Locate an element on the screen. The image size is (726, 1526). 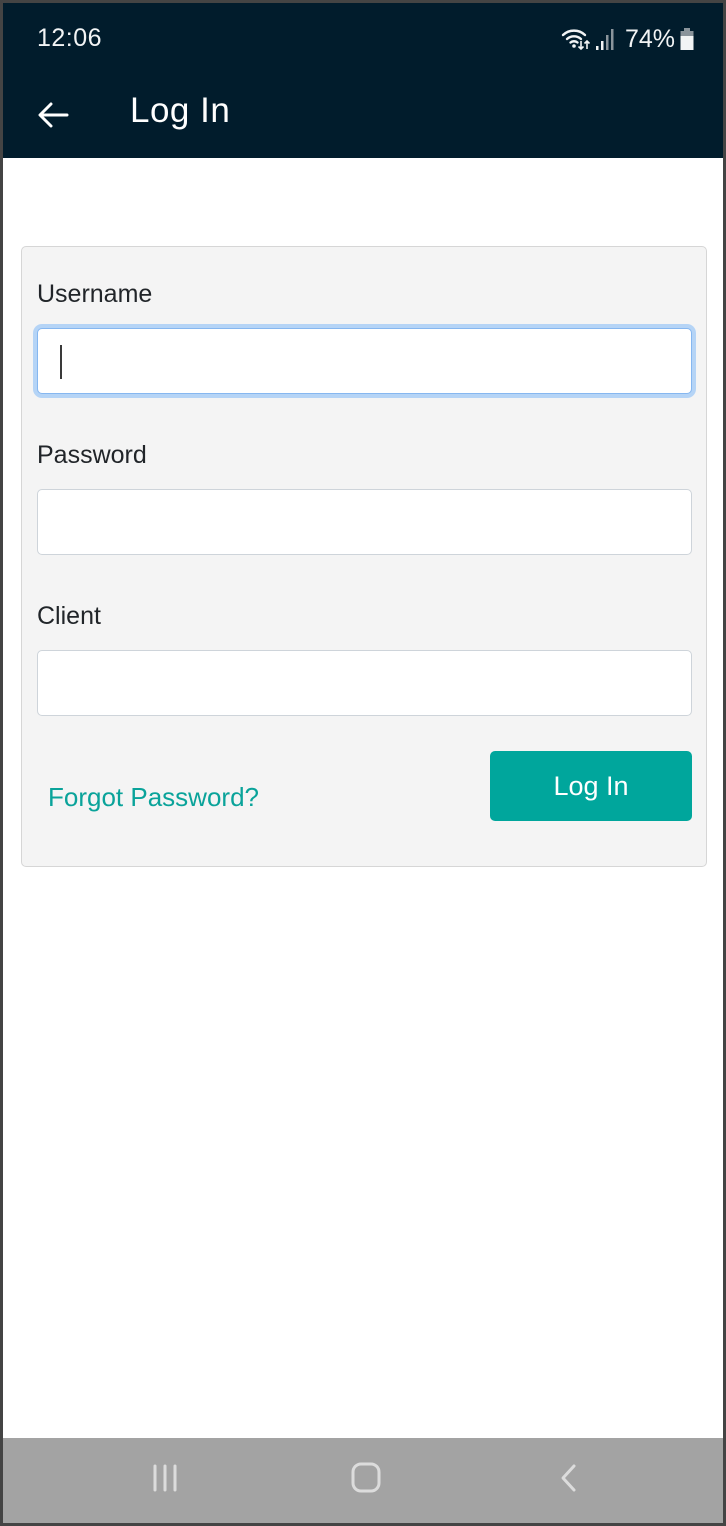
back-chevron-icon is located at coordinates (568, 1480).